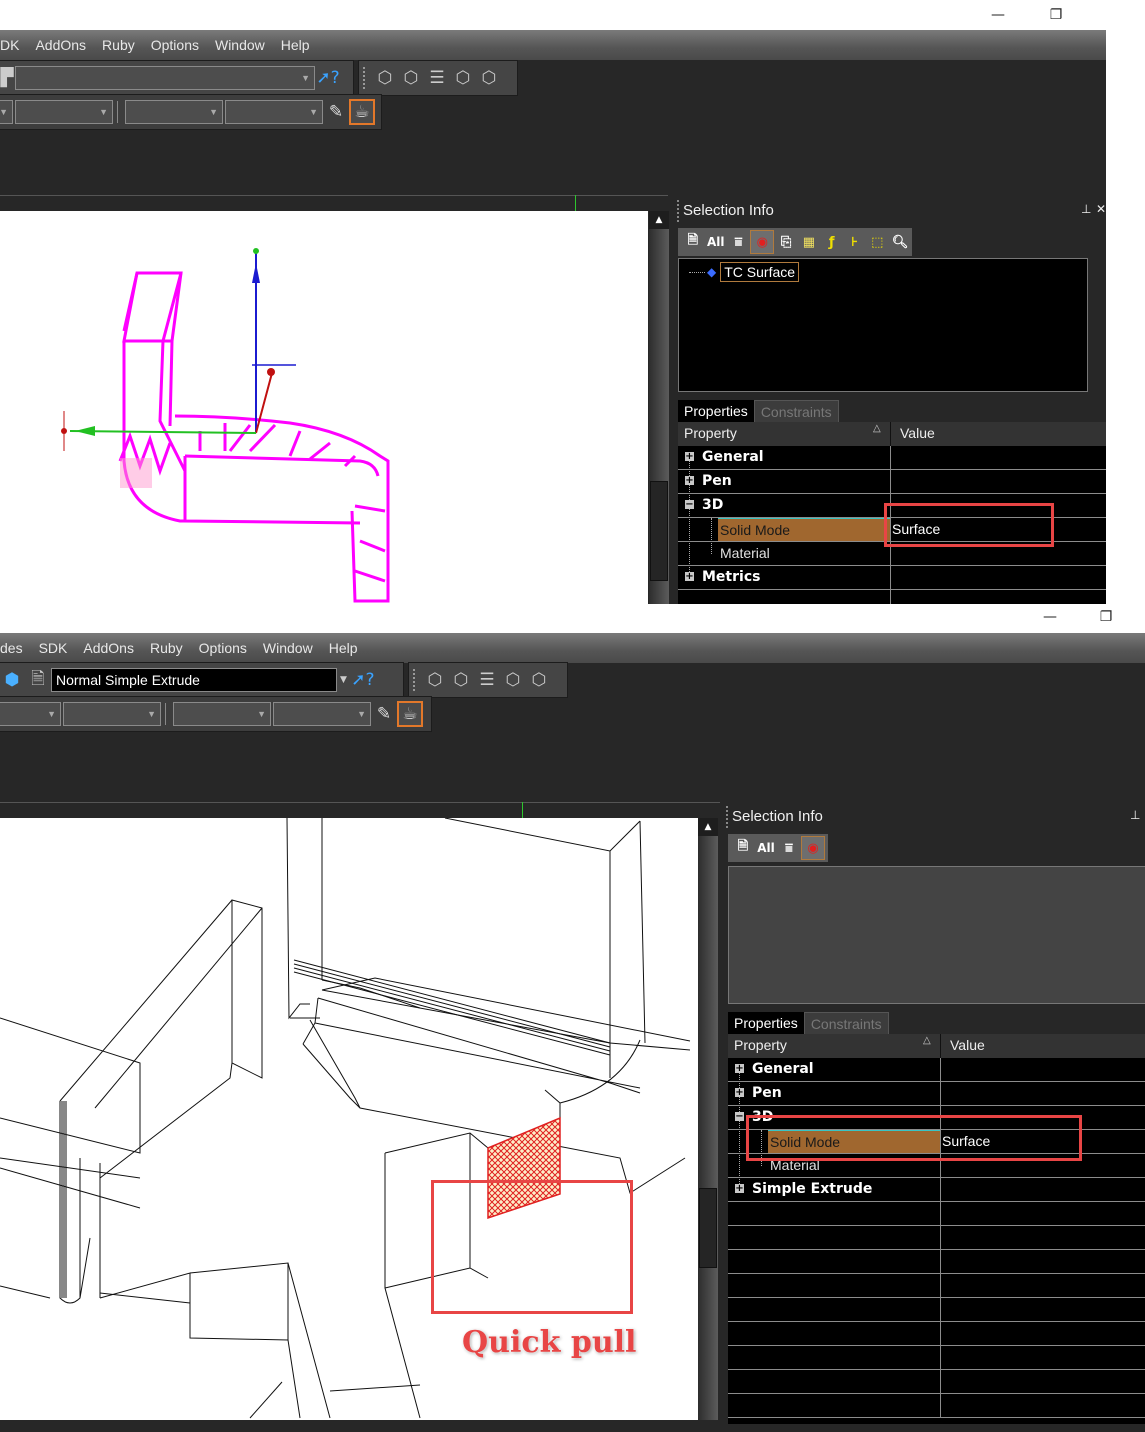 The image size is (1145, 1432). What do you see at coordinates (900, 242) in the screenshot?
I see `zoom-icon: 🔍︎` at bounding box center [900, 242].